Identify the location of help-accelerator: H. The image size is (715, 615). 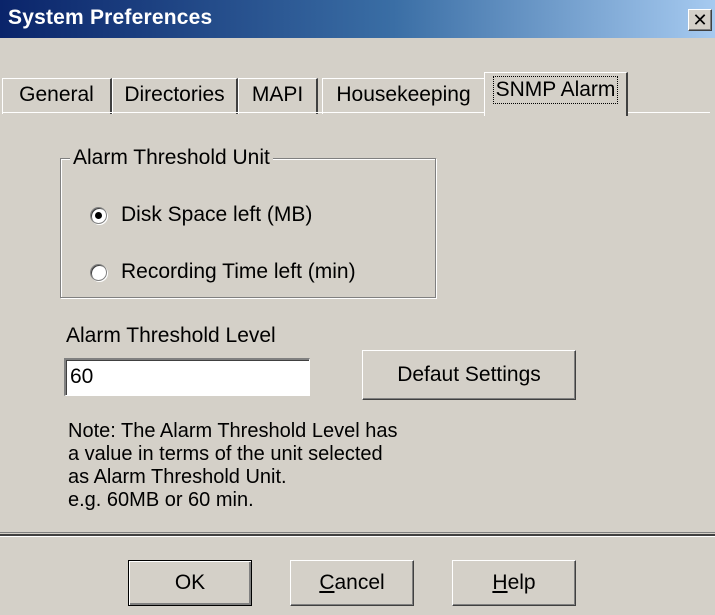
(500, 582).